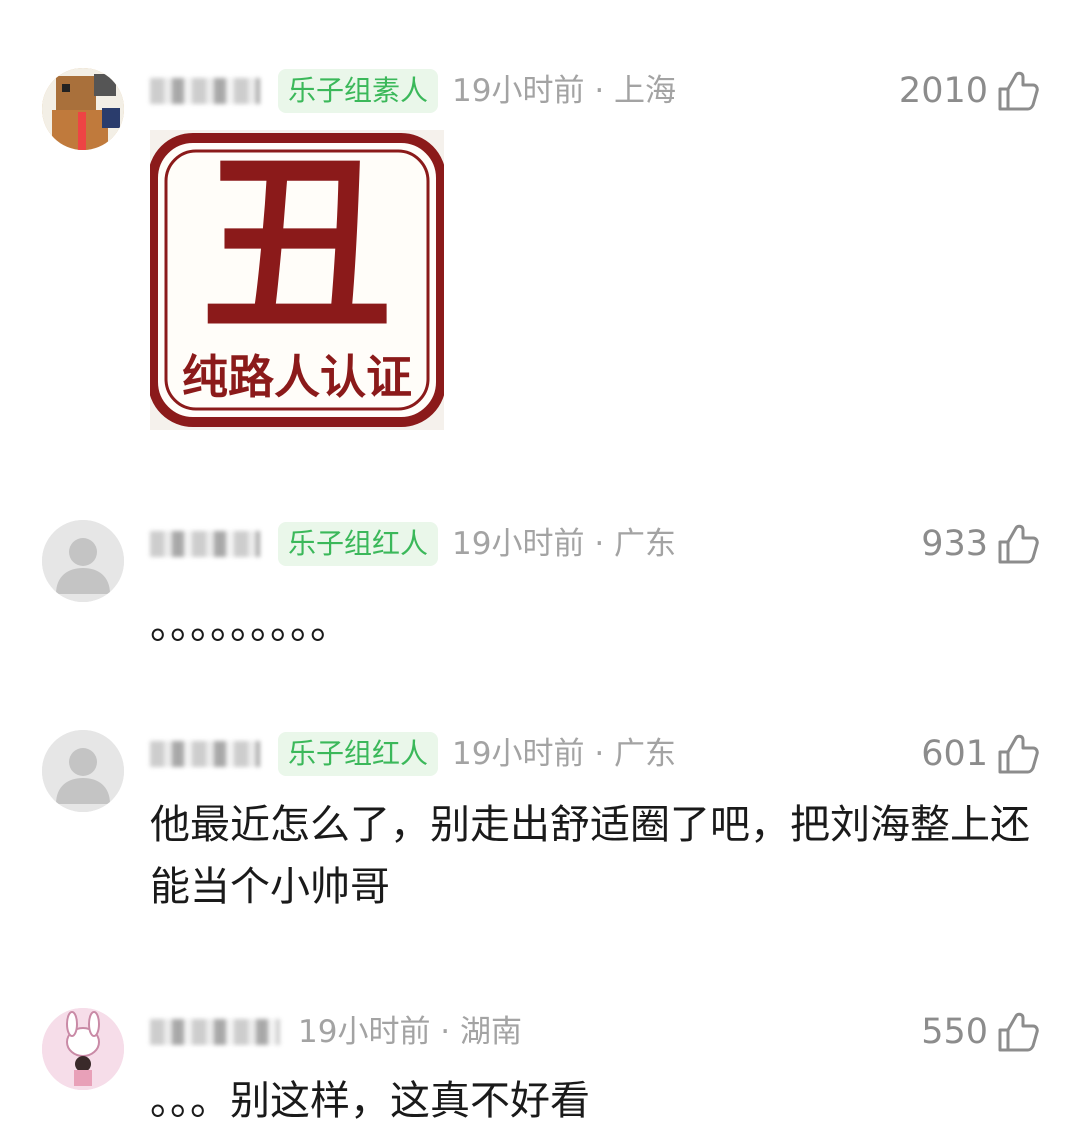  I want to click on like-button: 2010, so click(969, 91).